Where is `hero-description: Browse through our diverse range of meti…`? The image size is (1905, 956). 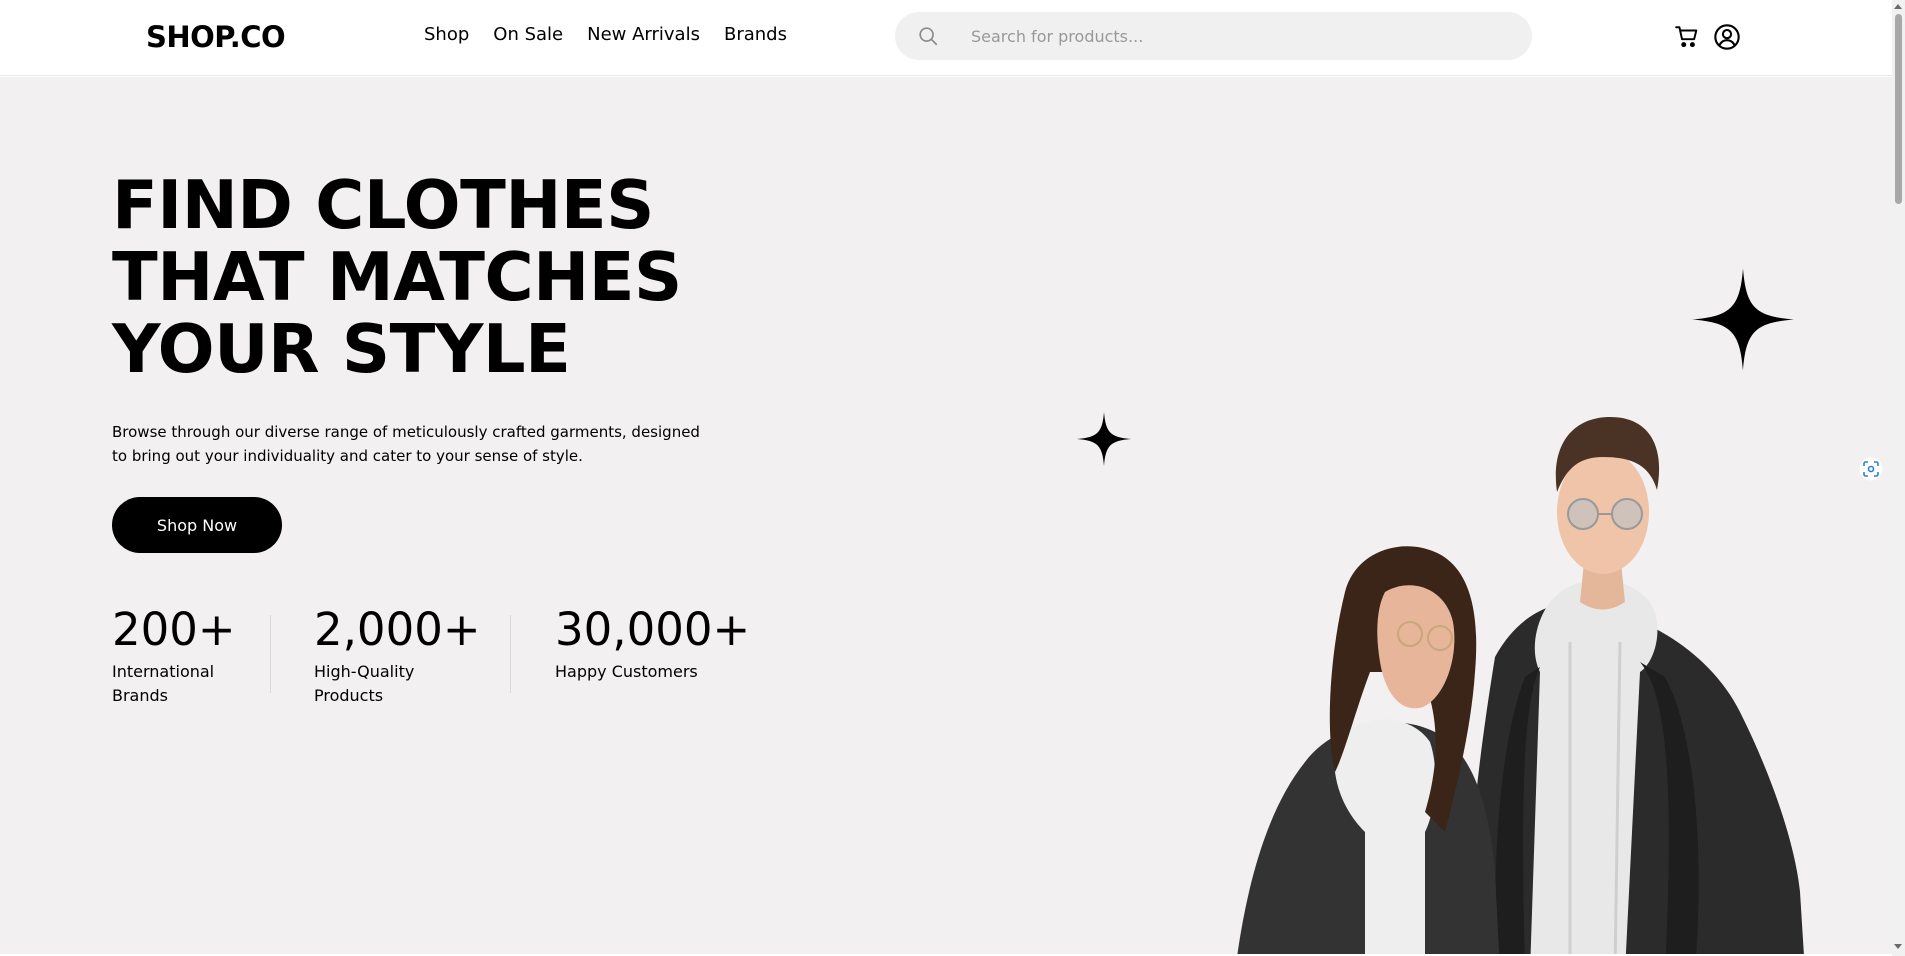 hero-description: Browse through our diverse range of meti… is located at coordinates (406, 444).